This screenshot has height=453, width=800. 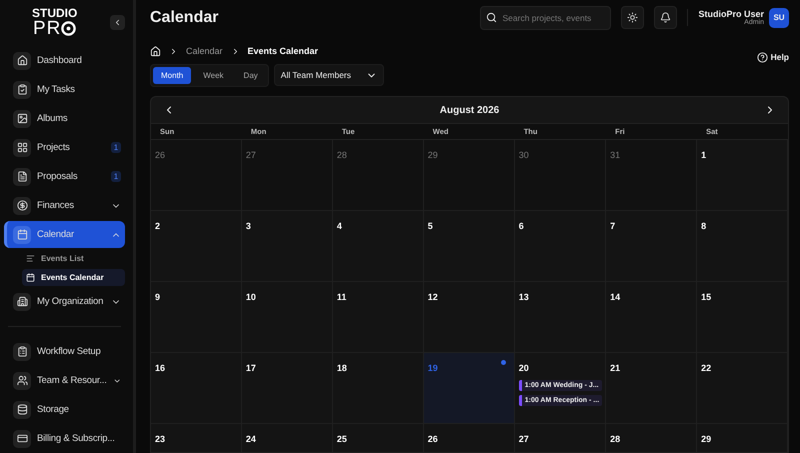 What do you see at coordinates (652, 388) in the screenshot?
I see `day-cell: 21` at bounding box center [652, 388].